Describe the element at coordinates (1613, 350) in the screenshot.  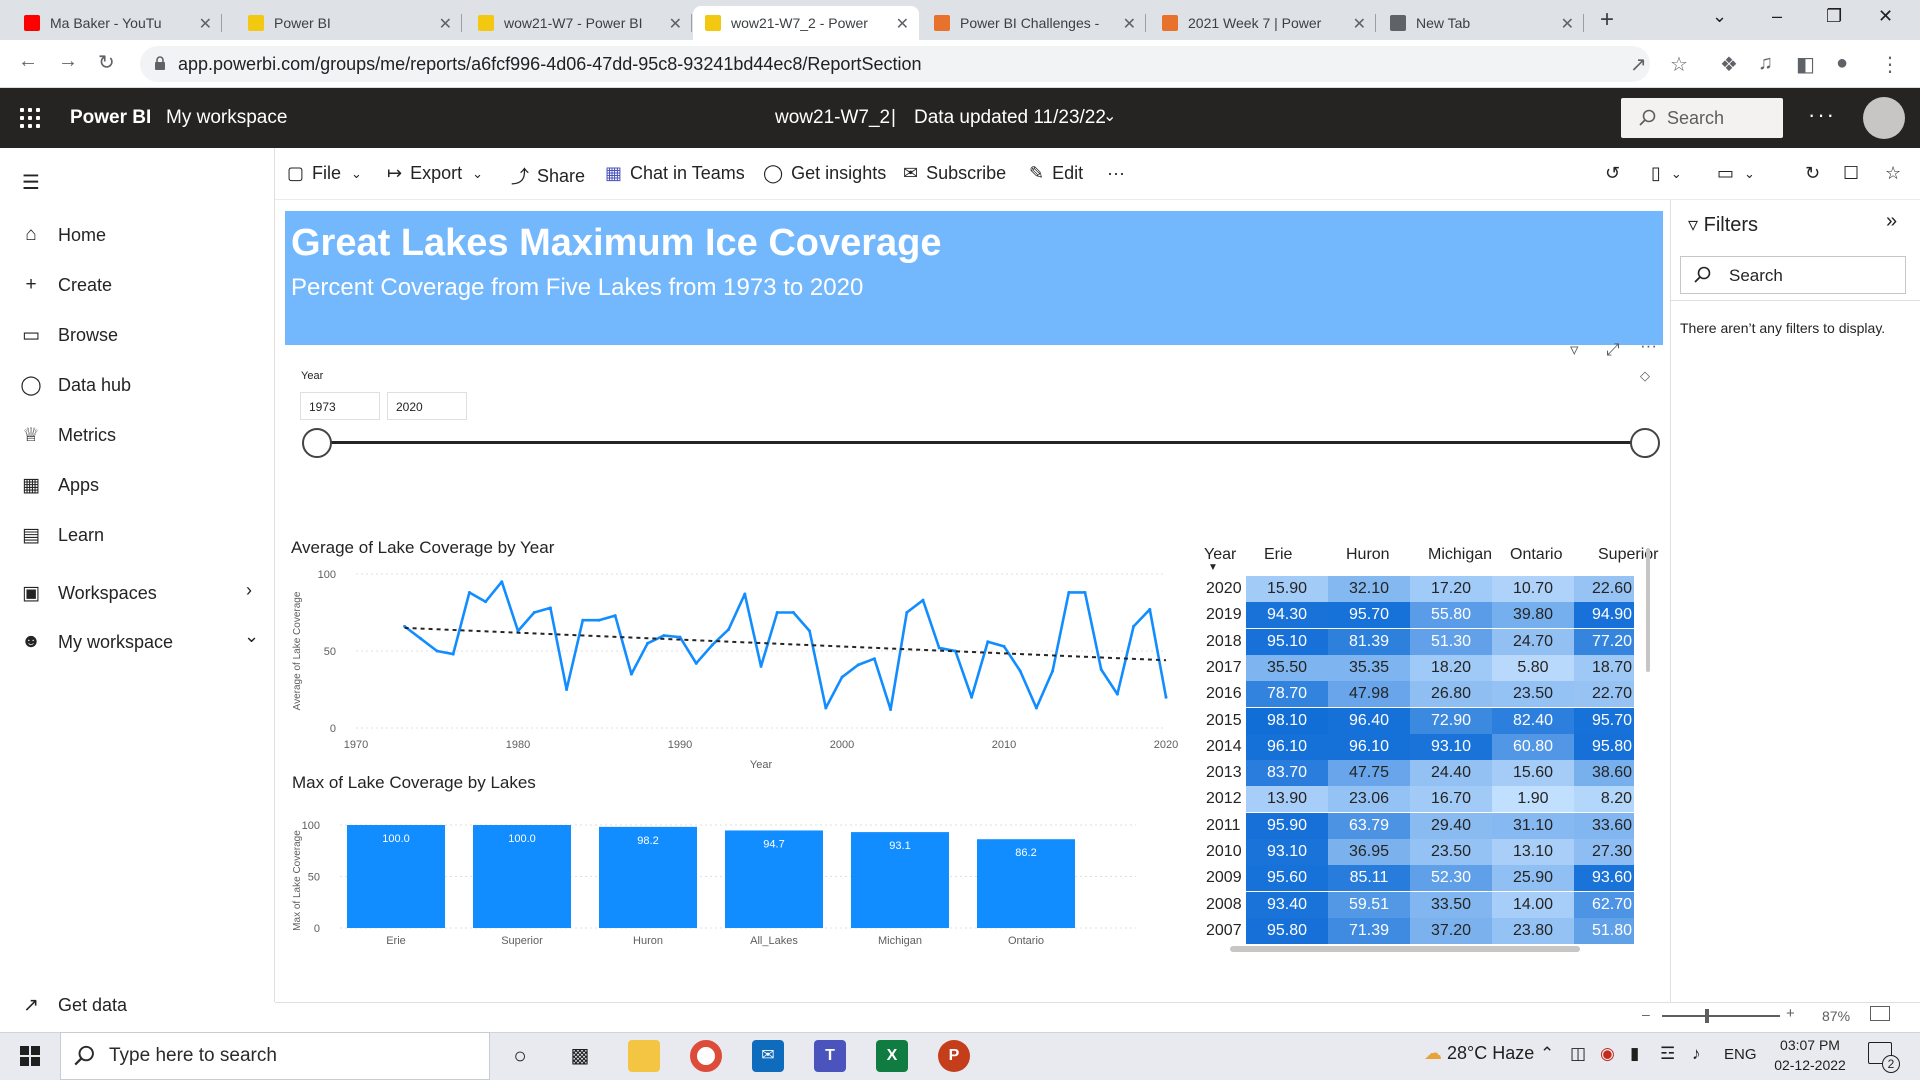
I see `focus-mode-icon: ⤢` at that location.